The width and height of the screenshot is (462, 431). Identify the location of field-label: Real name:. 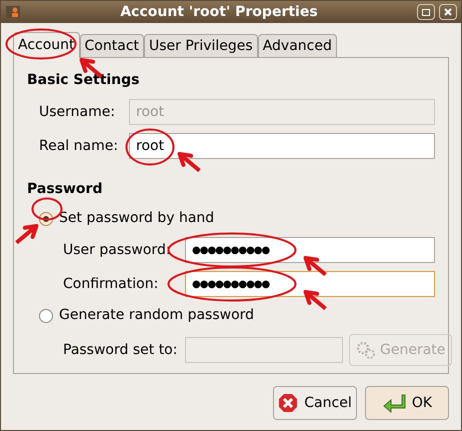
(79, 146).